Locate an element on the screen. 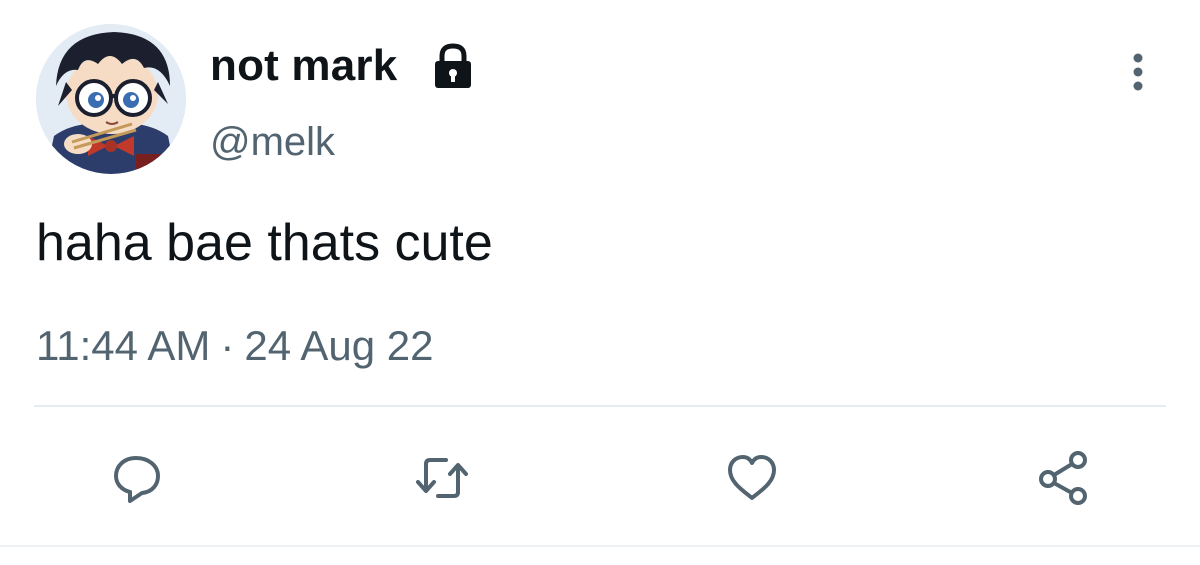 The width and height of the screenshot is (1200, 565). retweet-button is located at coordinates (442, 478).